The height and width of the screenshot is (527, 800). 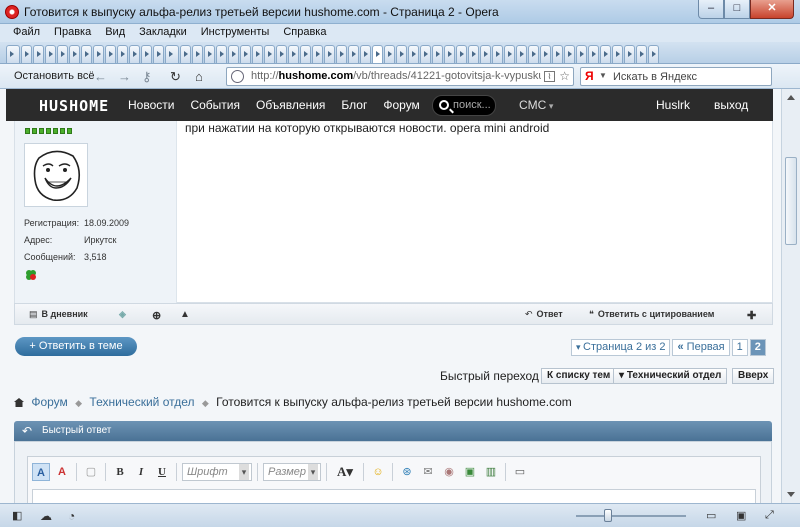 What do you see at coordinates (74, 106) in the screenshot?
I see `site-logo: HUSHOME` at bounding box center [74, 106].